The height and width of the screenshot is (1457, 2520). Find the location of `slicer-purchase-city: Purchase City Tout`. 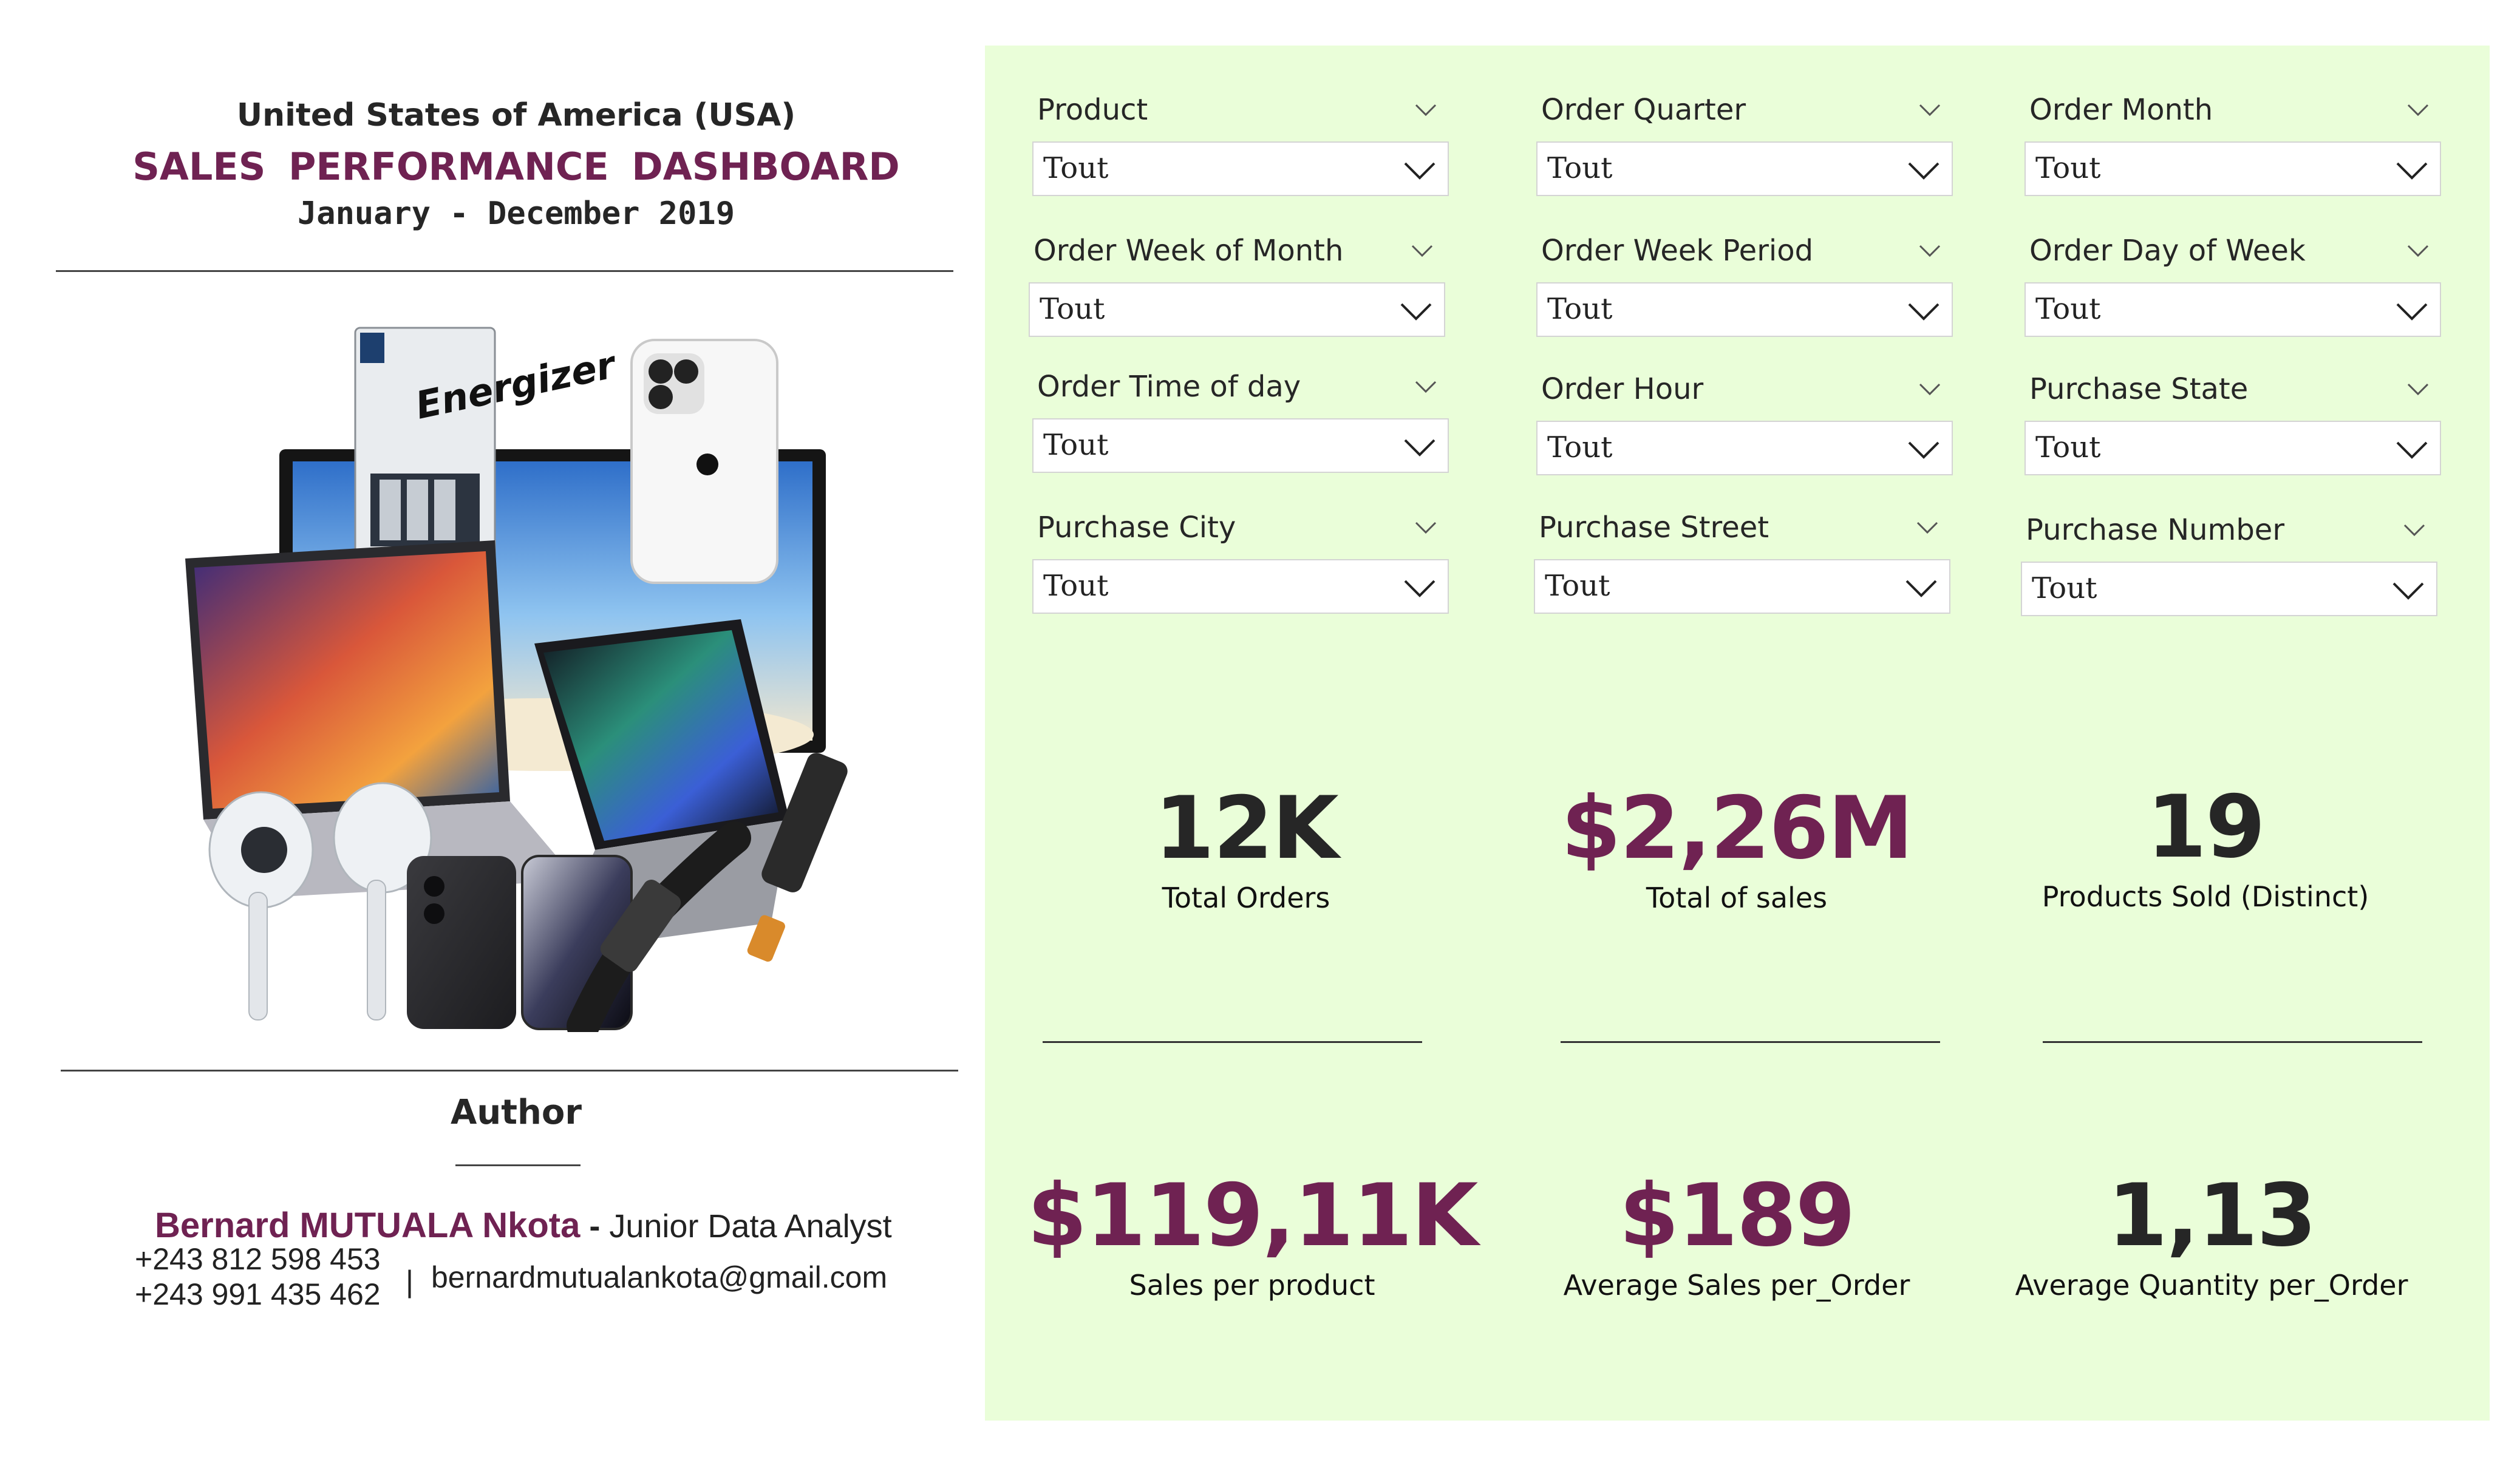

slicer-purchase-city: Purchase City Tout is located at coordinates (1241, 565).